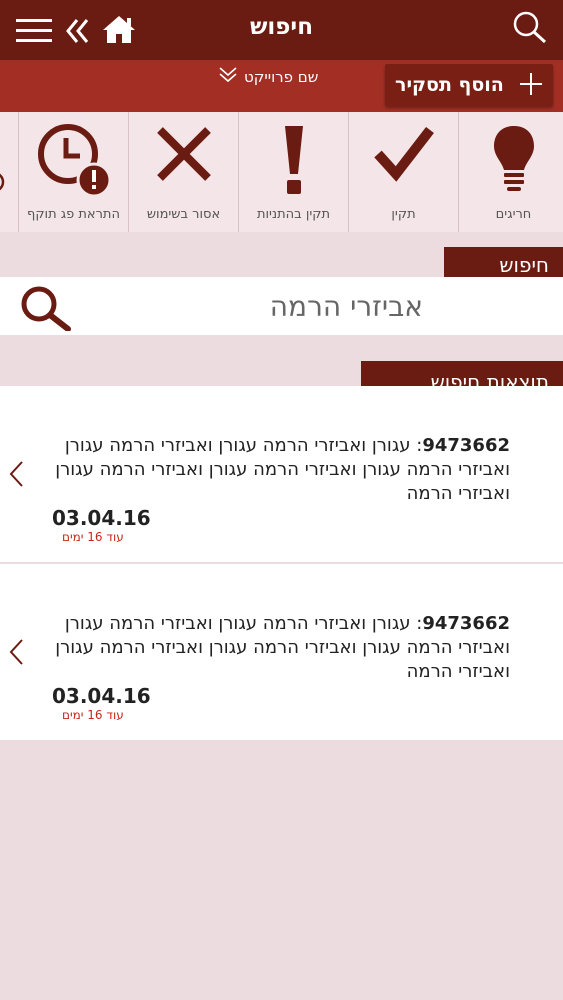 The width and height of the screenshot is (563, 1000). I want to click on project-selector: שם פרוייקט, so click(268, 77).